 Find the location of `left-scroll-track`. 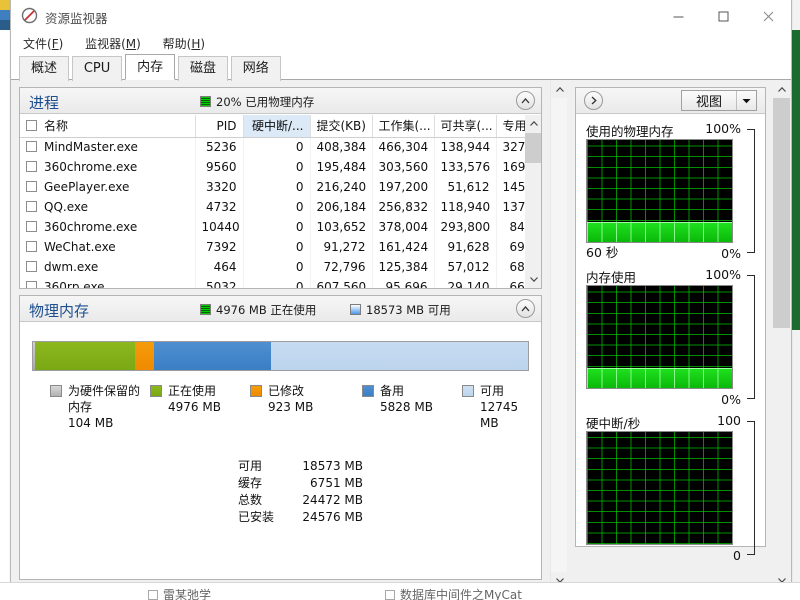

left-scroll-track is located at coordinates (559, 335).